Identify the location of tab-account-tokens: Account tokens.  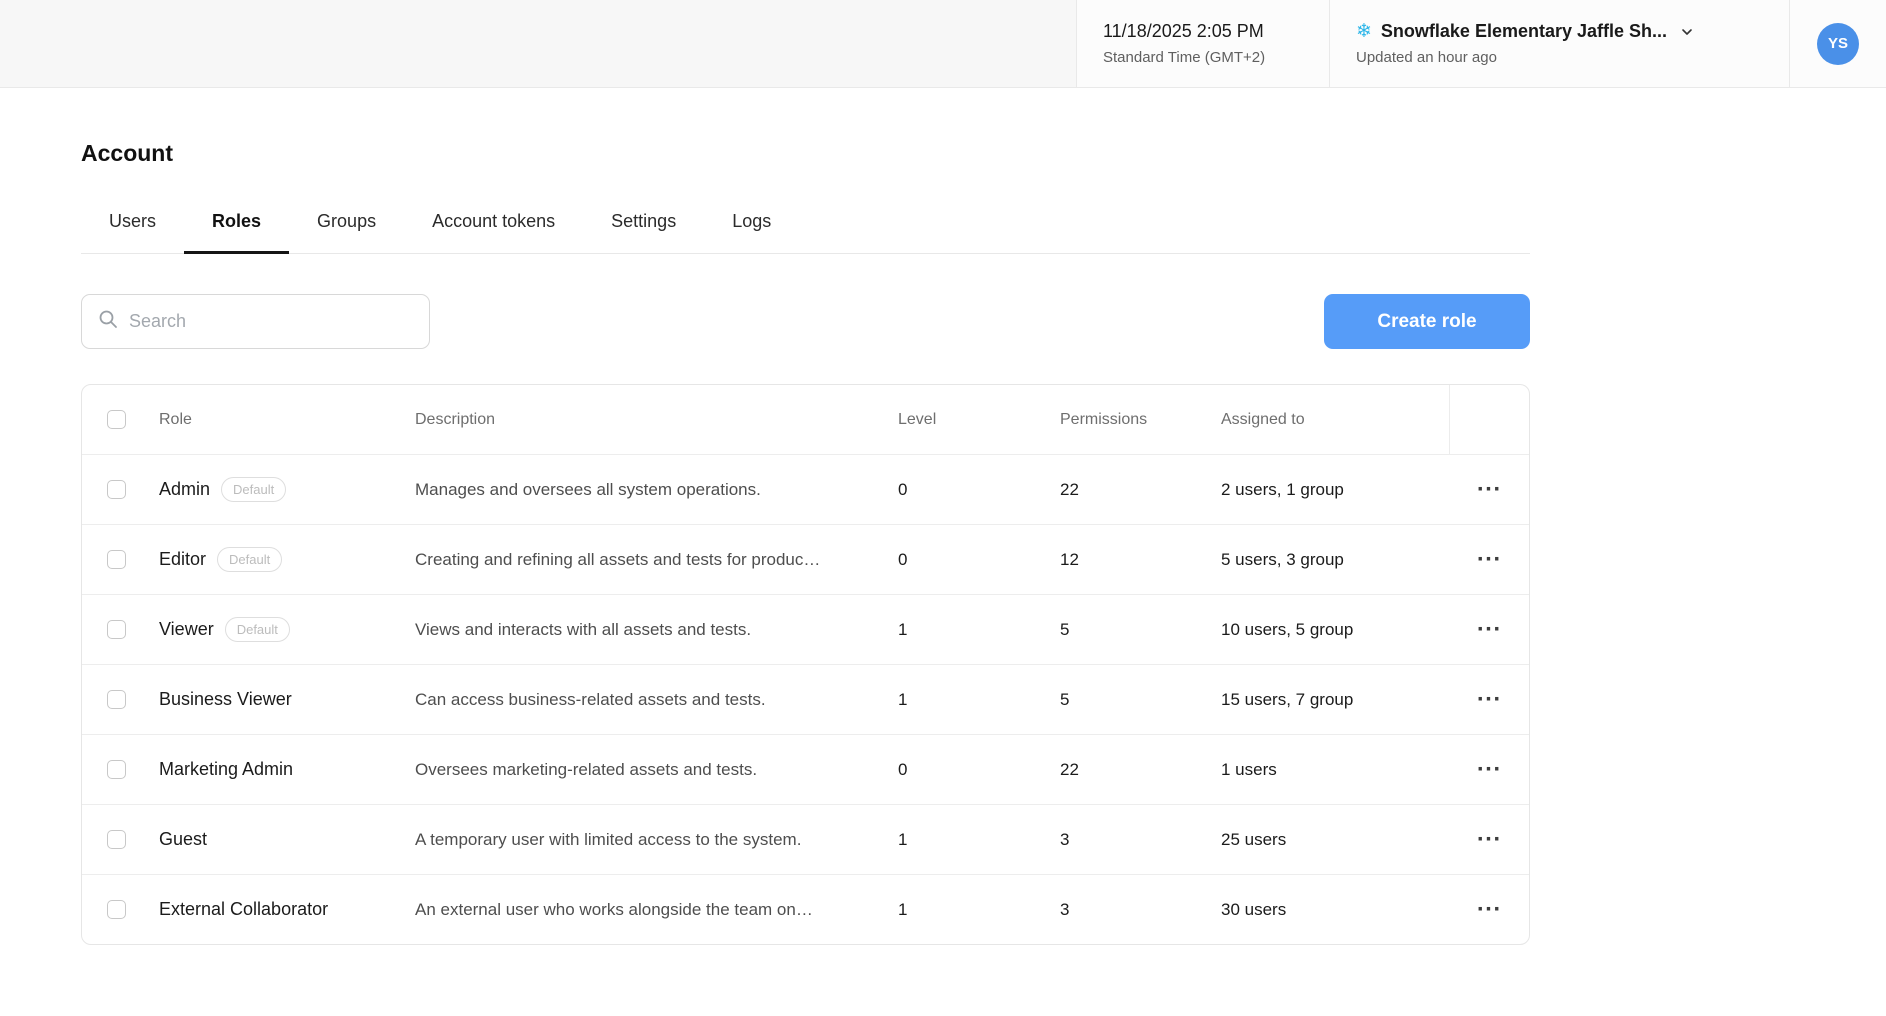
(493, 226).